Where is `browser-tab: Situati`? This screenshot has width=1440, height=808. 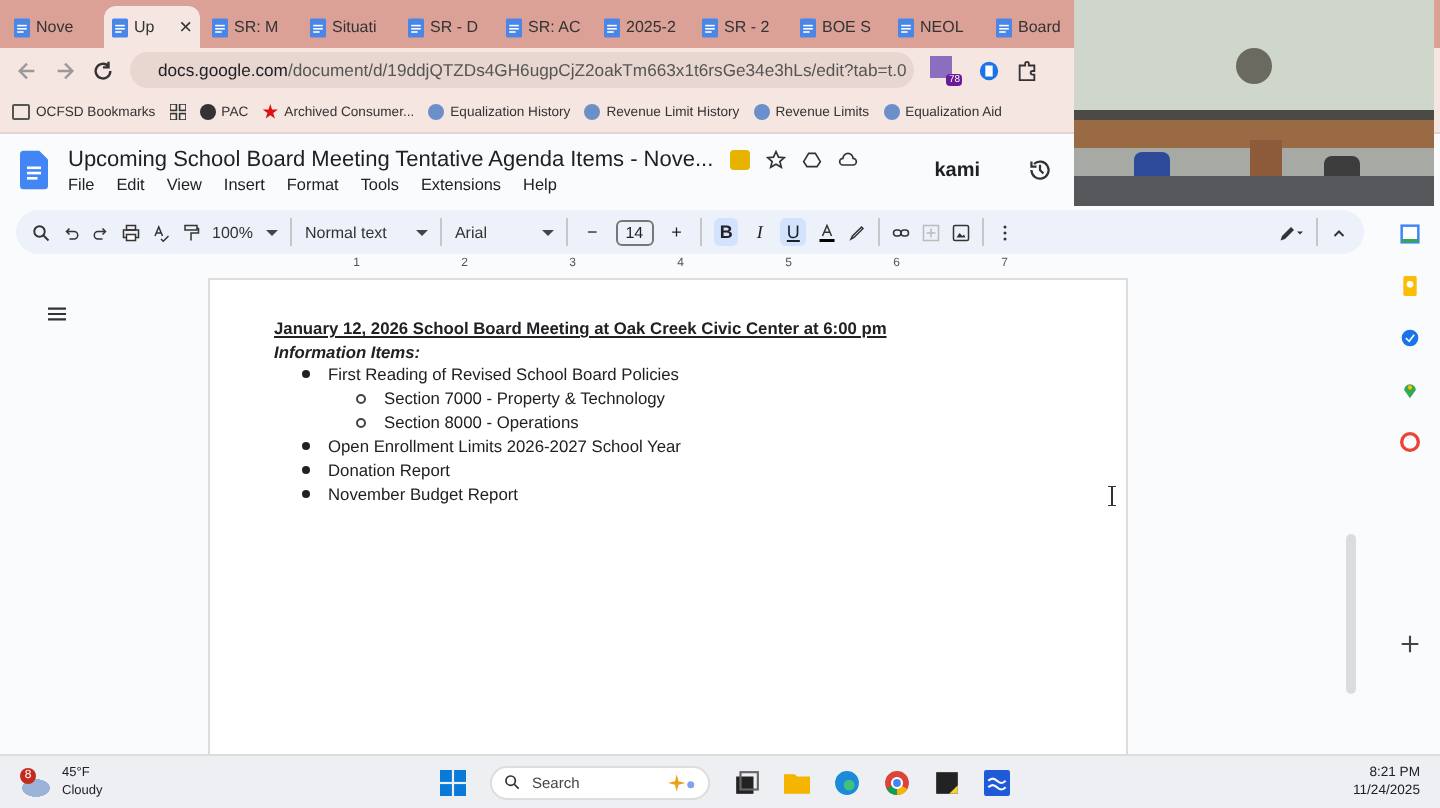
browser-tab: Situati is located at coordinates (349, 27).